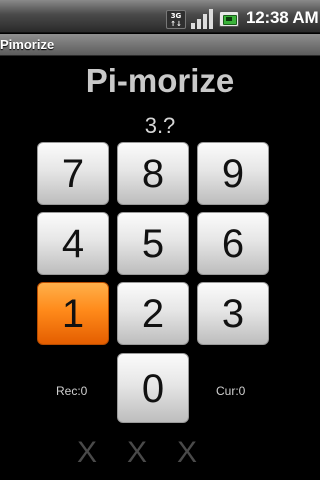 The height and width of the screenshot is (480, 320). Describe the element at coordinates (73, 313) in the screenshot. I see `key-1: 1` at that location.